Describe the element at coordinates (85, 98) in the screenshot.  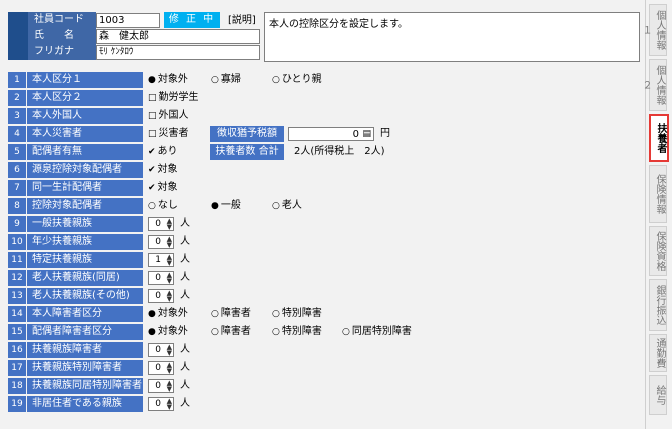
I see `row-label: 本人区分２` at that location.